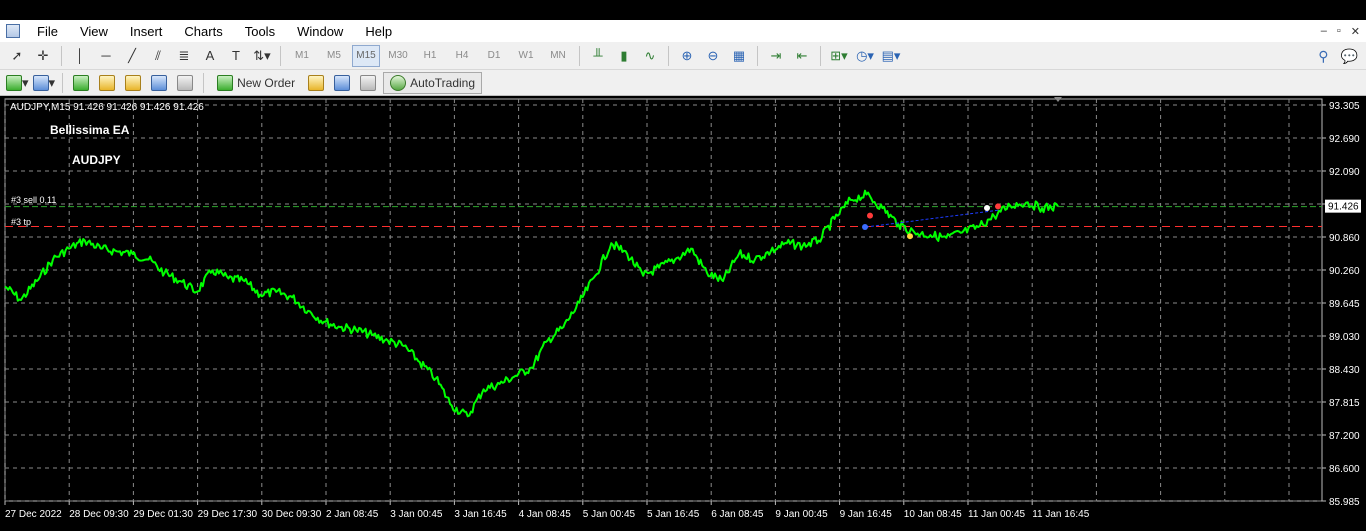 This screenshot has width=1366, height=531. Describe the element at coordinates (433, 82) in the screenshot. I see `autotrading-button: AutoTrading` at that location.